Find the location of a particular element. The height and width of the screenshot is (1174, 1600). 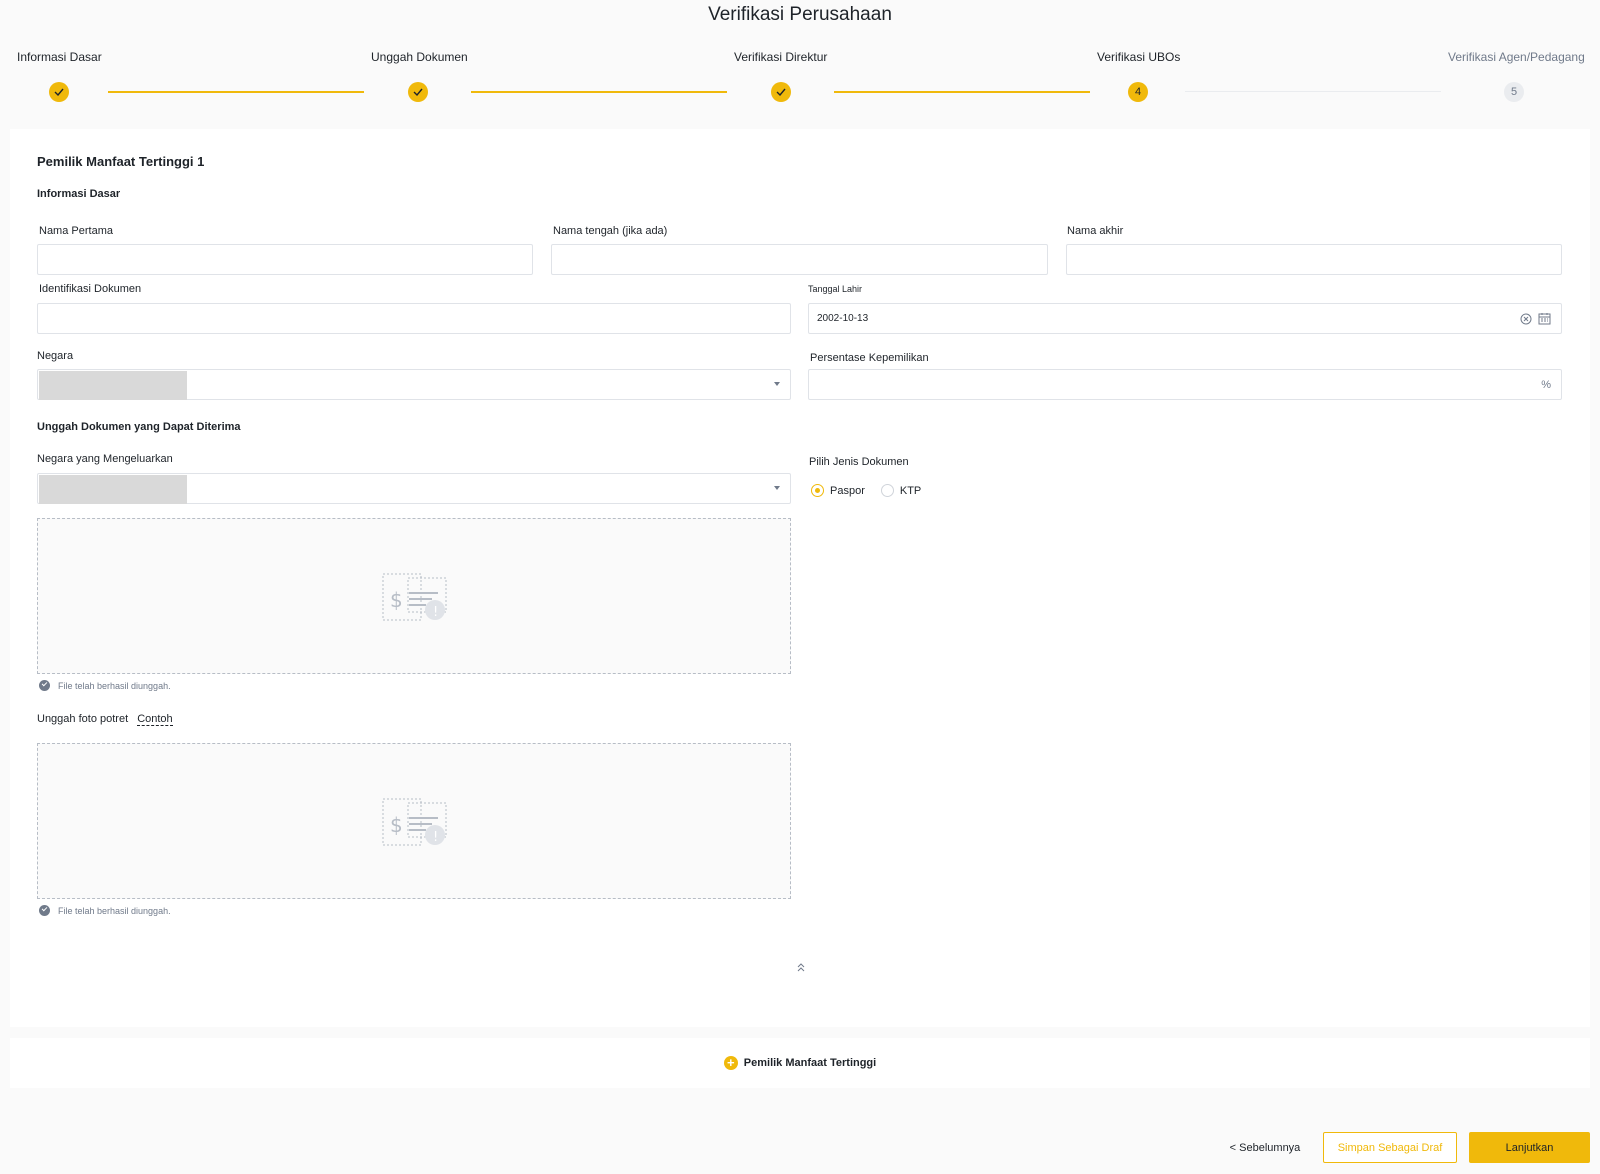

country-flag-placeholder is located at coordinates (113, 385).